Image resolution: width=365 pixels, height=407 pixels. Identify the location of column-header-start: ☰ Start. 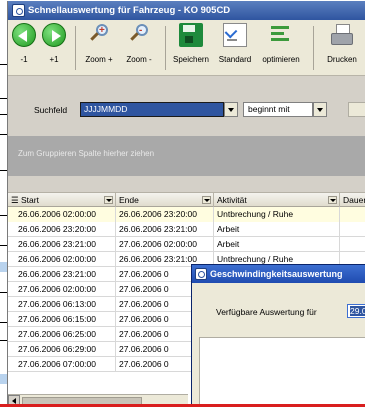
(62, 200).